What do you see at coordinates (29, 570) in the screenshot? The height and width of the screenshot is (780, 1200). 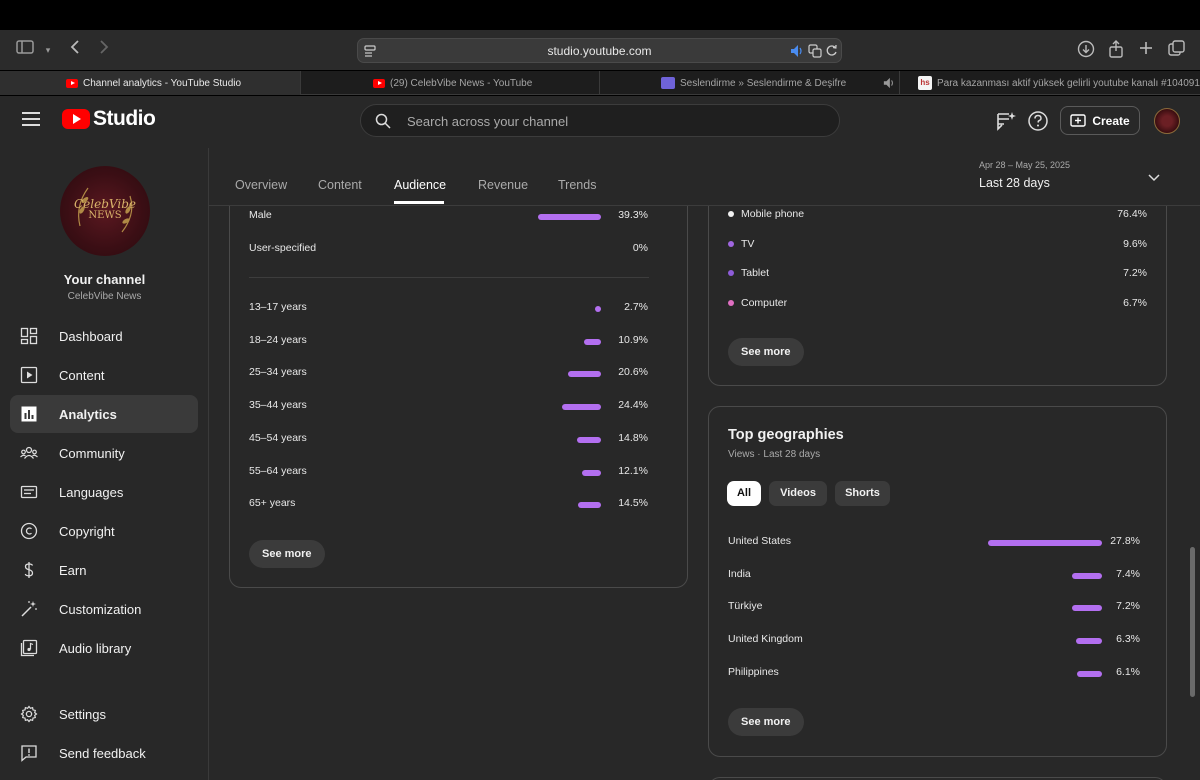 I see `earn-icon` at bounding box center [29, 570].